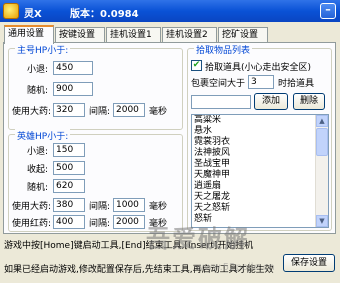  What do you see at coordinates (260, 153) in the screenshot?
I see `list-item: 法神披风` at bounding box center [260, 153].